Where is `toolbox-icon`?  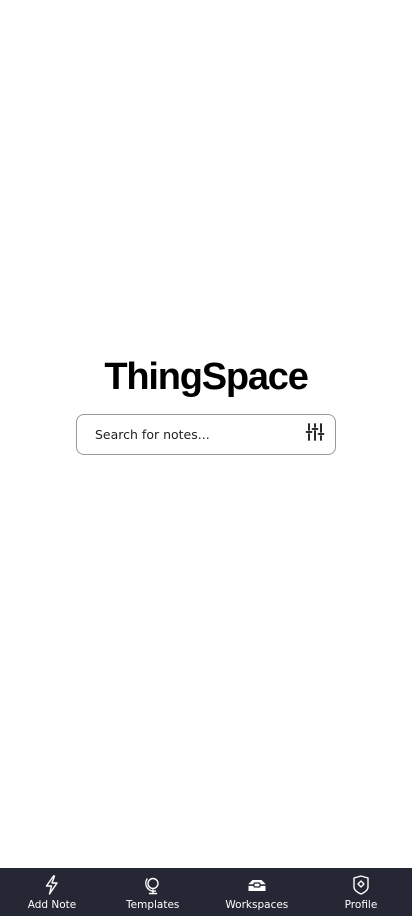 toolbox-icon is located at coordinates (257, 885).